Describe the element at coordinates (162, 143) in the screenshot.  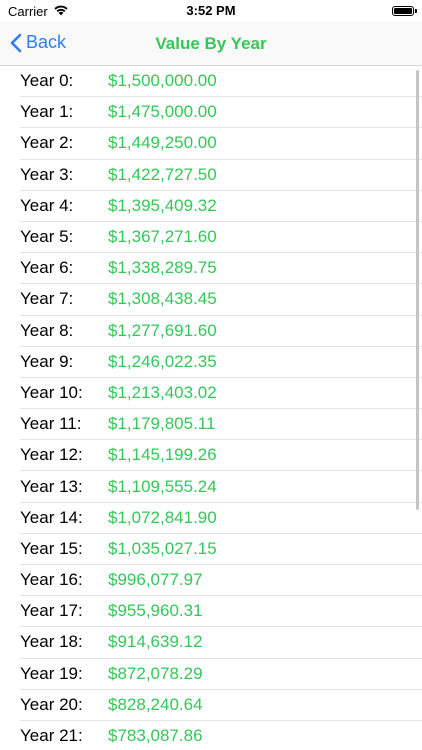
I see `year-value: $1,449,250.00` at that location.